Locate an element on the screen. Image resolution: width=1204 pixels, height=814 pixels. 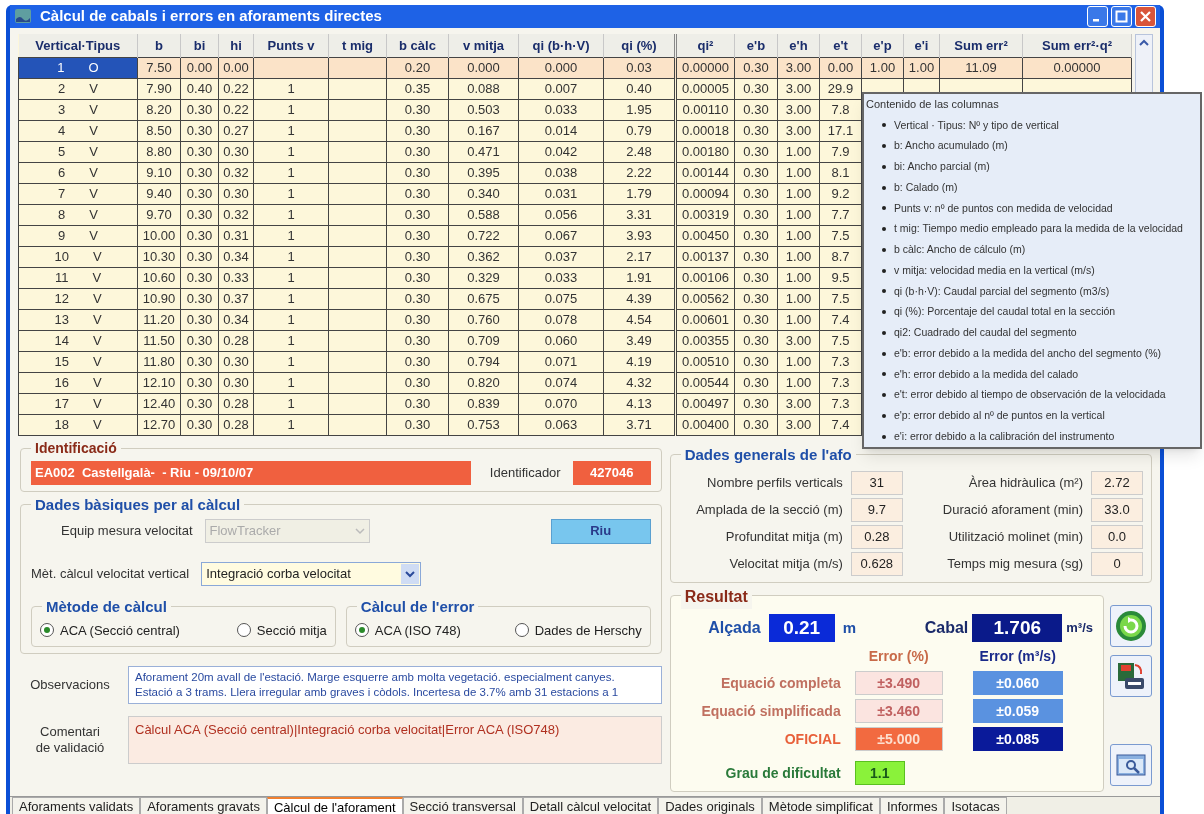
vertical-cell: 11 V is located at coordinates (78, 278).